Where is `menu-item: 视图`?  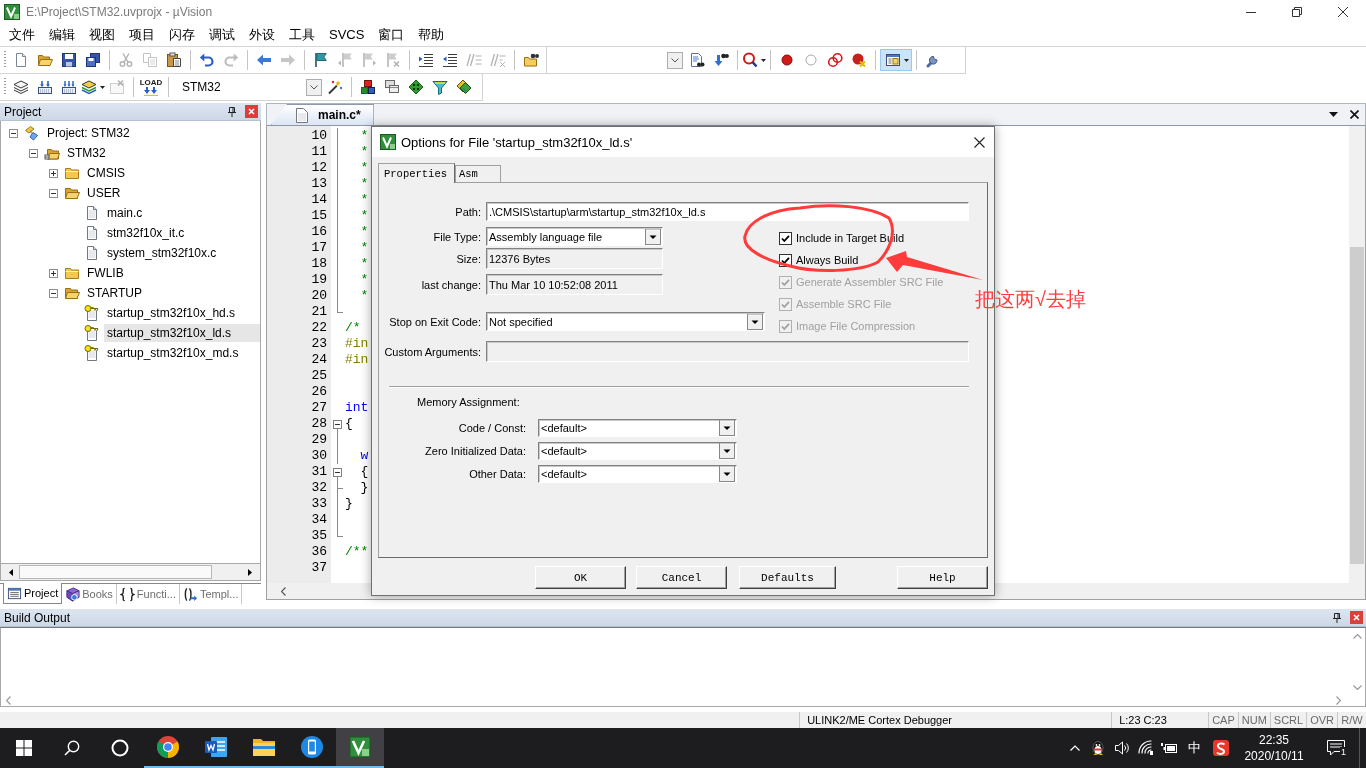 menu-item: 视图 is located at coordinates (102, 35).